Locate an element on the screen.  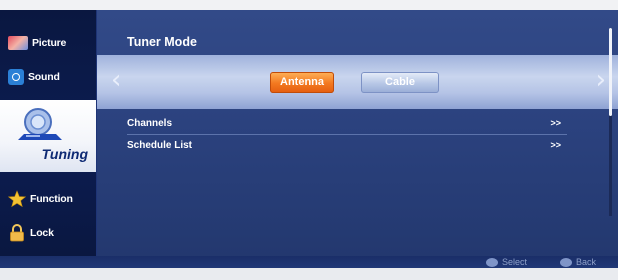
sidebar-item-tuning: Tuning is located at coordinates (48, 136).